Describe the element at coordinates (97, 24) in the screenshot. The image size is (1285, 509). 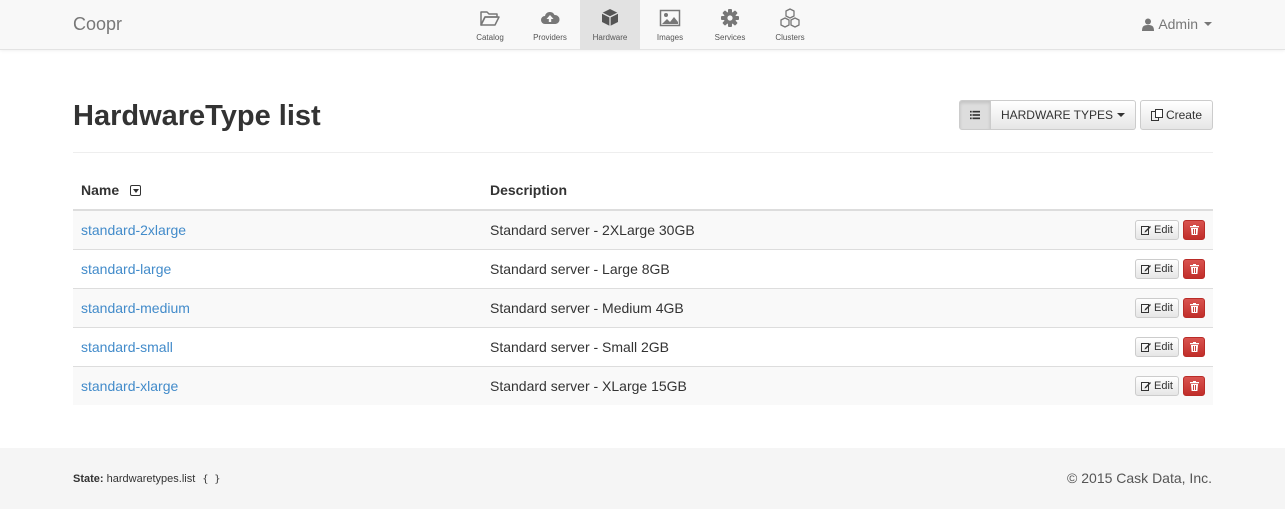
I see `brand-logo: Coopr` at that location.